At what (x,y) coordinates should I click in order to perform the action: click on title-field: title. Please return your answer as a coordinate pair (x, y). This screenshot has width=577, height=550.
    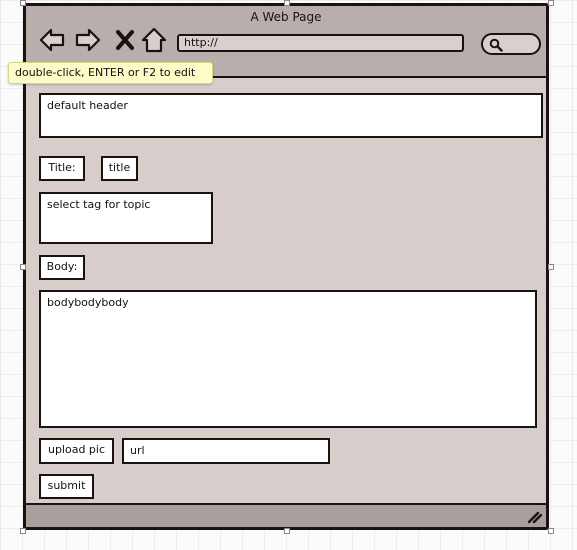
    Looking at the image, I should click on (119, 168).